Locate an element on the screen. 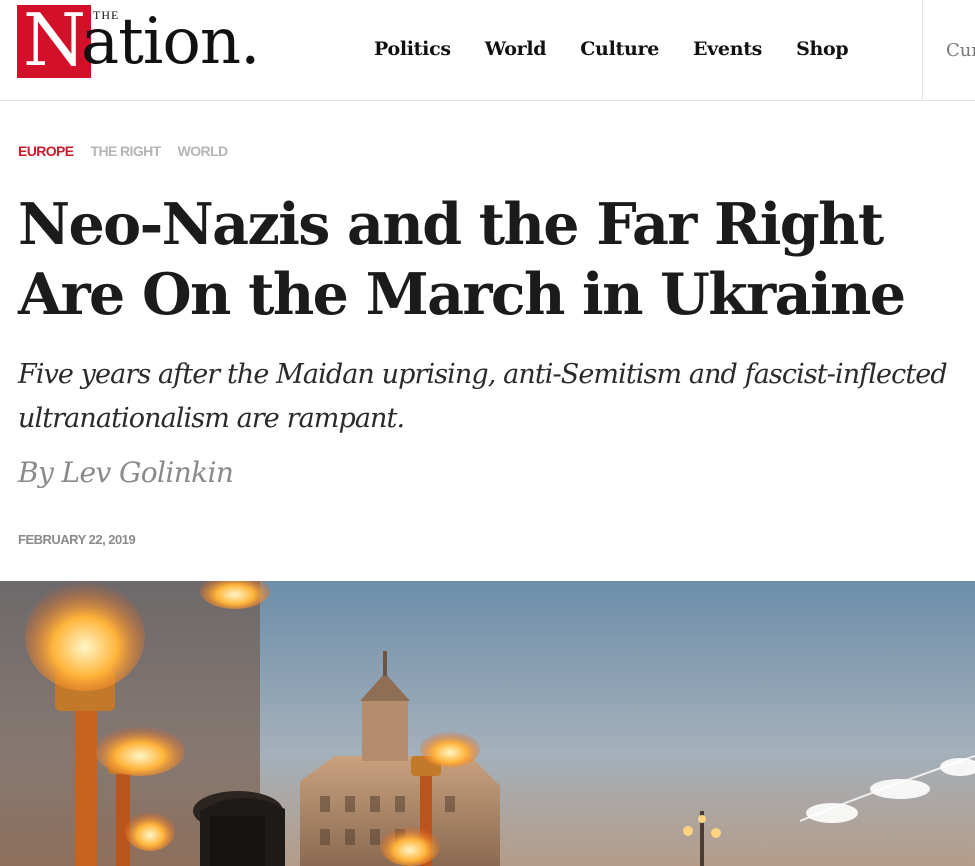 This screenshot has width=975, height=866. logo-the: THE is located at coordinates (106, 15).